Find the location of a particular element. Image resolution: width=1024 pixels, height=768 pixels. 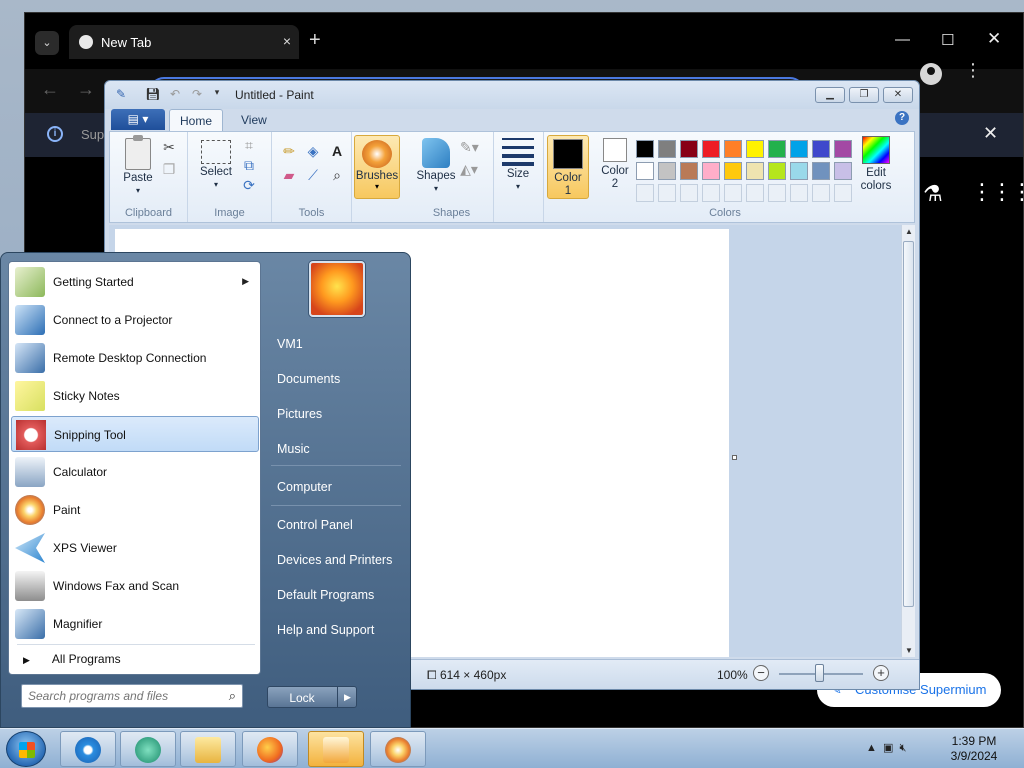

start-link-help-and-support: Help and Support is located at coordinates (325, 630).